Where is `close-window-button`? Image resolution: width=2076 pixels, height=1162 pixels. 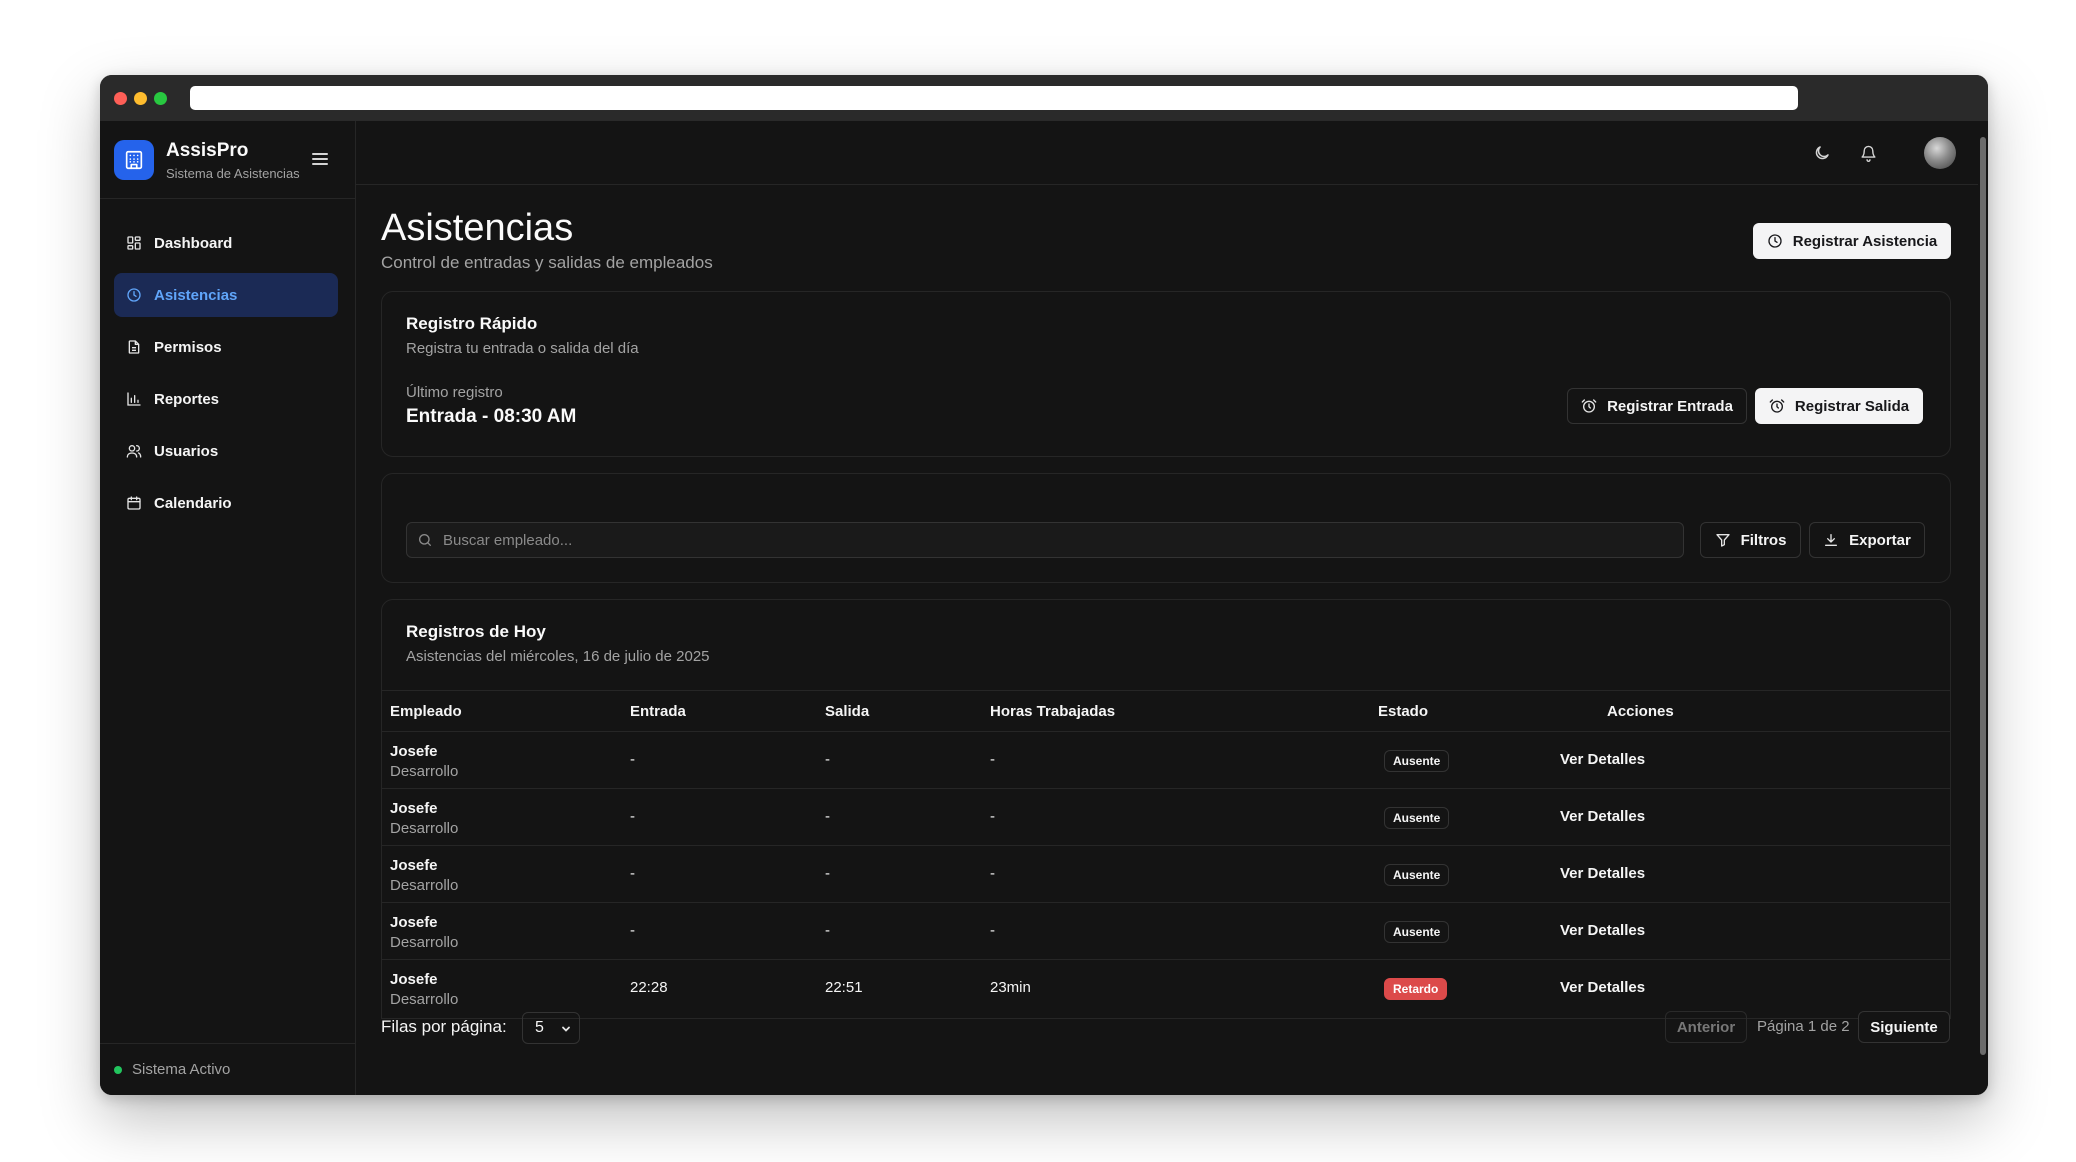 close-window-button is located at coordinates (120, 98).